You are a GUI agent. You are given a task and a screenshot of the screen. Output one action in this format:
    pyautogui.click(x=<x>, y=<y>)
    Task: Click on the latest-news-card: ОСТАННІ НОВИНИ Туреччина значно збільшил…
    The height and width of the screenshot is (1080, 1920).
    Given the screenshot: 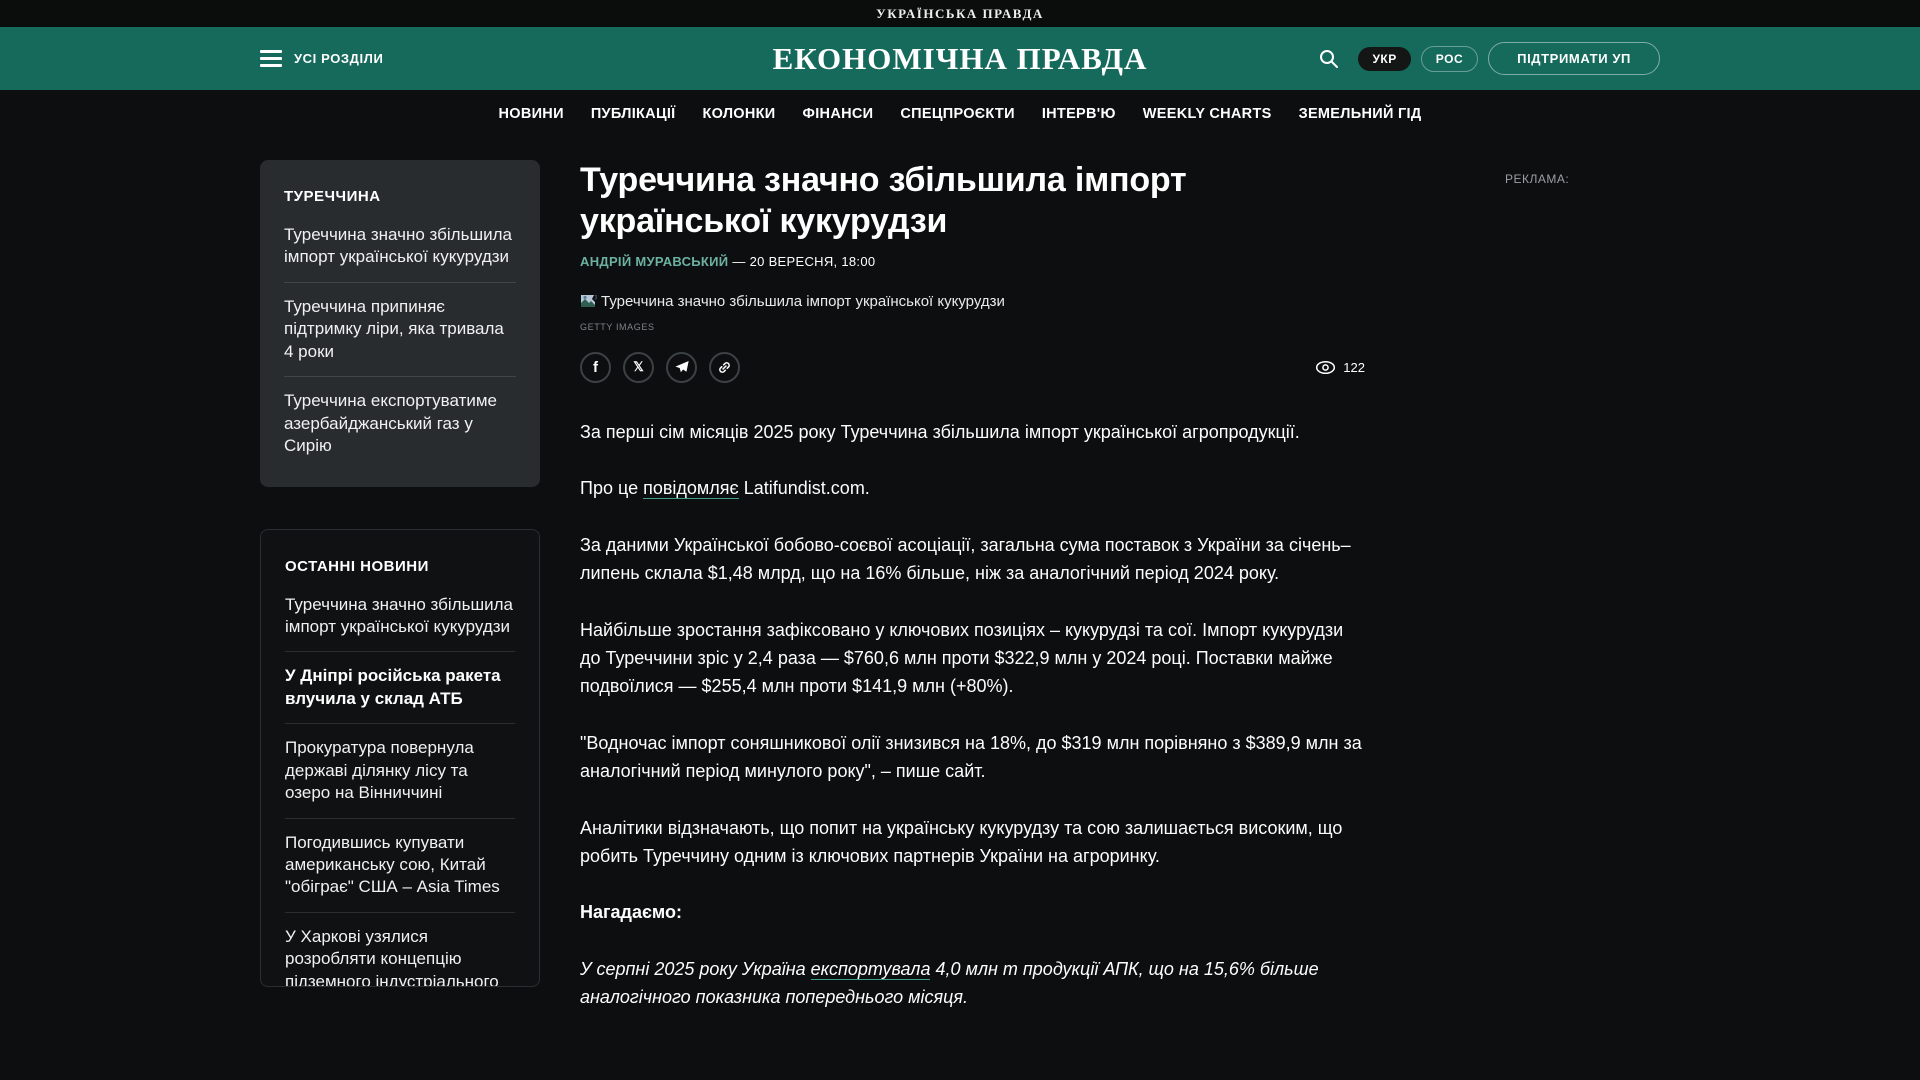 What is the action you would take?
    pyautogui.click(x=400, y=757)
    